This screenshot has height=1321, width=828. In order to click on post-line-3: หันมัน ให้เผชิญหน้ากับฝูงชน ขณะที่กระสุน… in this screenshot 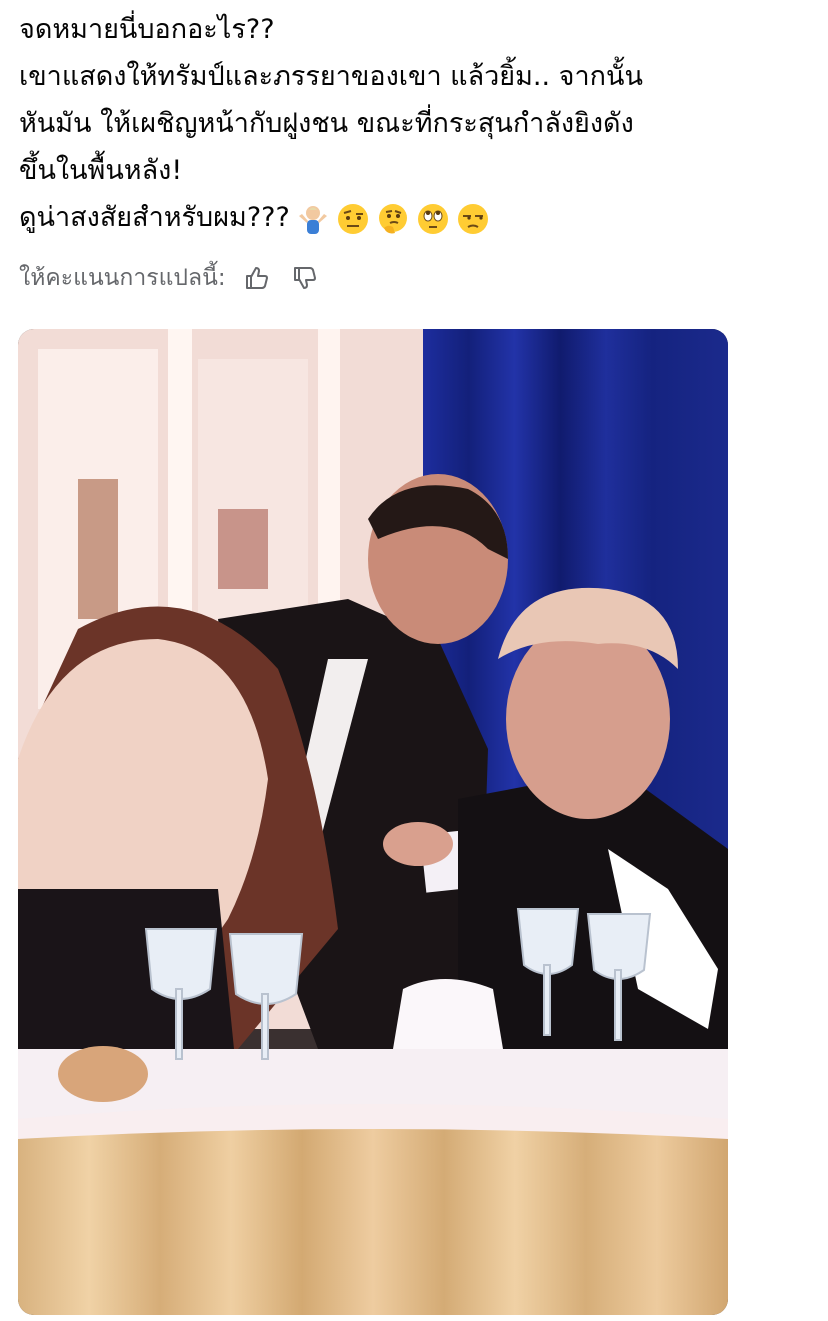, I will do `click(326, 123)`.